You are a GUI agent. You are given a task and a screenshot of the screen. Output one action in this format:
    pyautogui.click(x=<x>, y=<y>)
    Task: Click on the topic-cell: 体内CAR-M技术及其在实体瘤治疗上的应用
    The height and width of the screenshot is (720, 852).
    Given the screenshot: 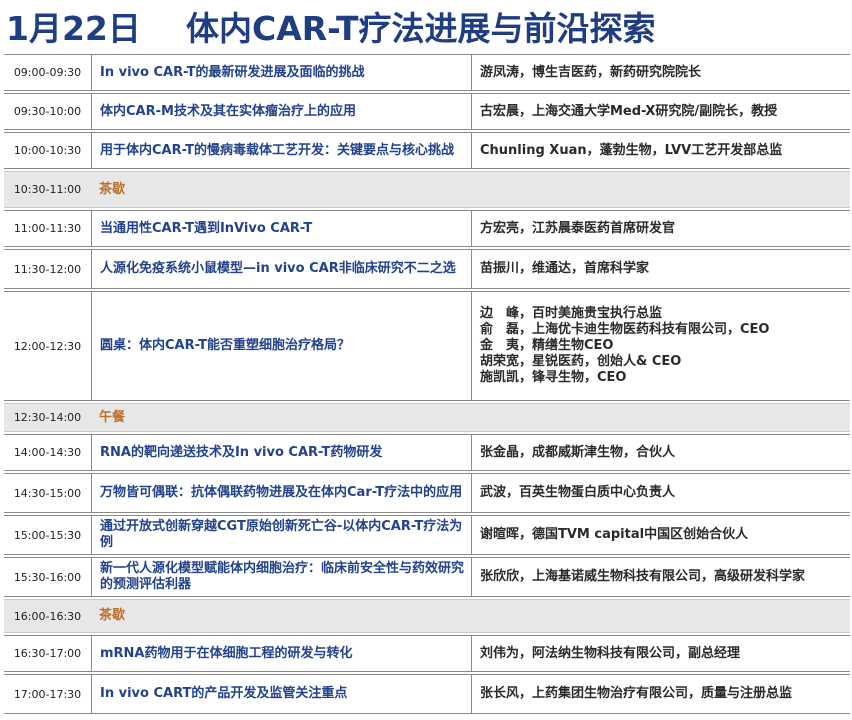 What is the action you would take?
    pyautogui.click(x=281, y=111)
    